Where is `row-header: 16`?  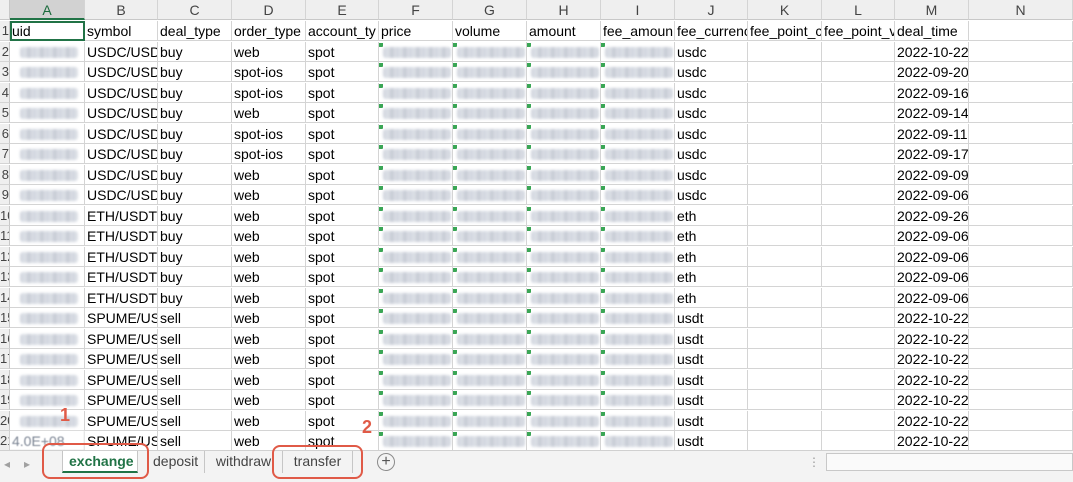
row-header: 16 is located at coordinates (5, 338).